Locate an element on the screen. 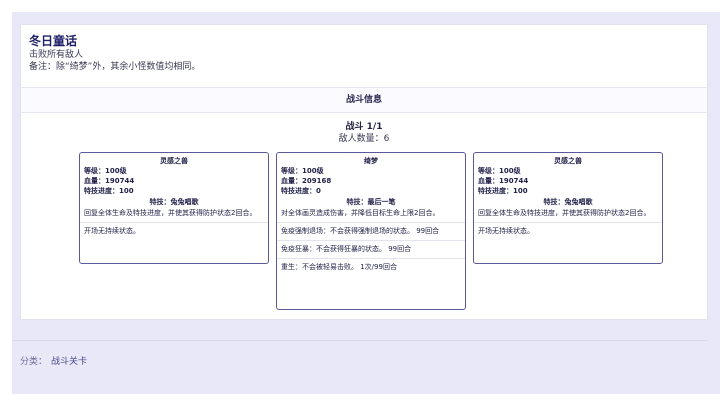 The height and width of the screenshot is (406, 720). category-label: 分类： is located at coordinates (34, 362).